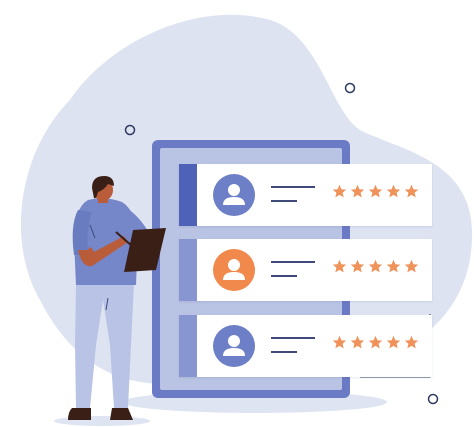 The image size is (474, 427). Describe the element at coordinates (79, 414) in the screenshot. I see `left-shoe` at that location.